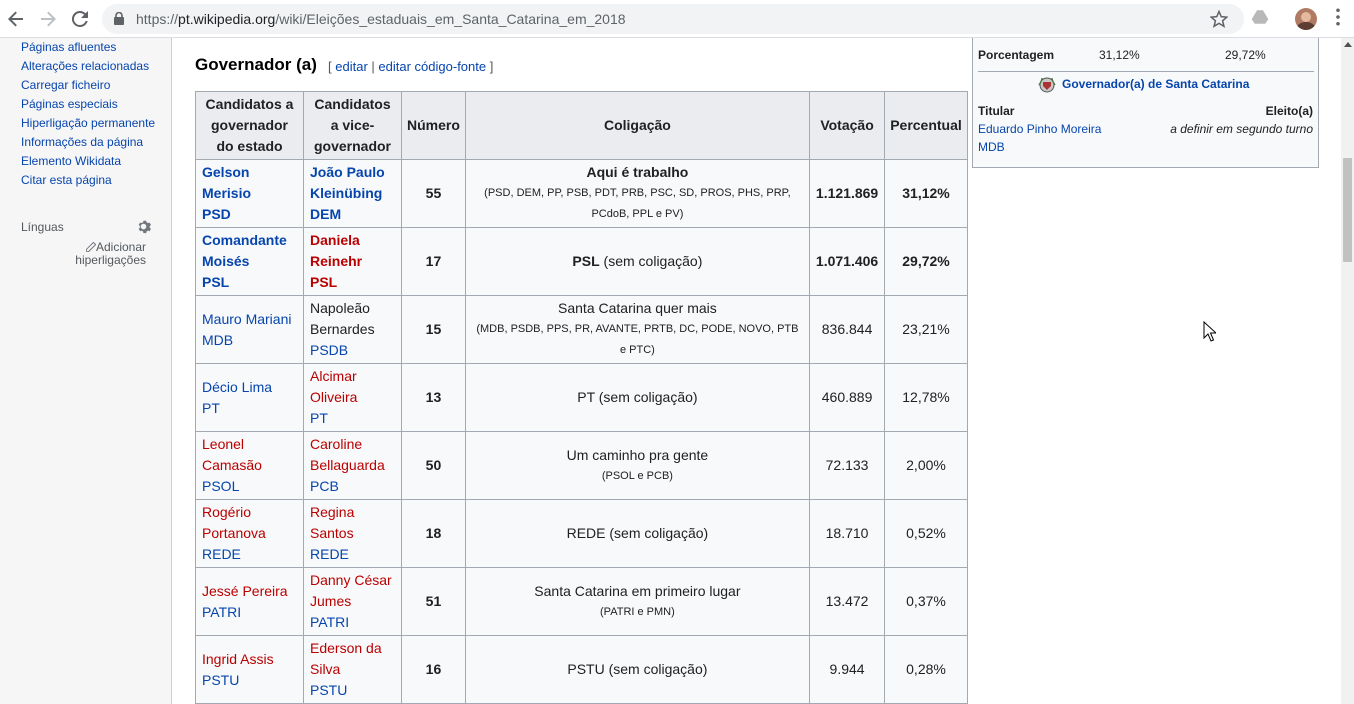 This screenshot has width=1354, height=704. What do you see at coordinates (352, 214) in the screenshot?
I see `party-link: DEM` at bounding box center [352, 214].